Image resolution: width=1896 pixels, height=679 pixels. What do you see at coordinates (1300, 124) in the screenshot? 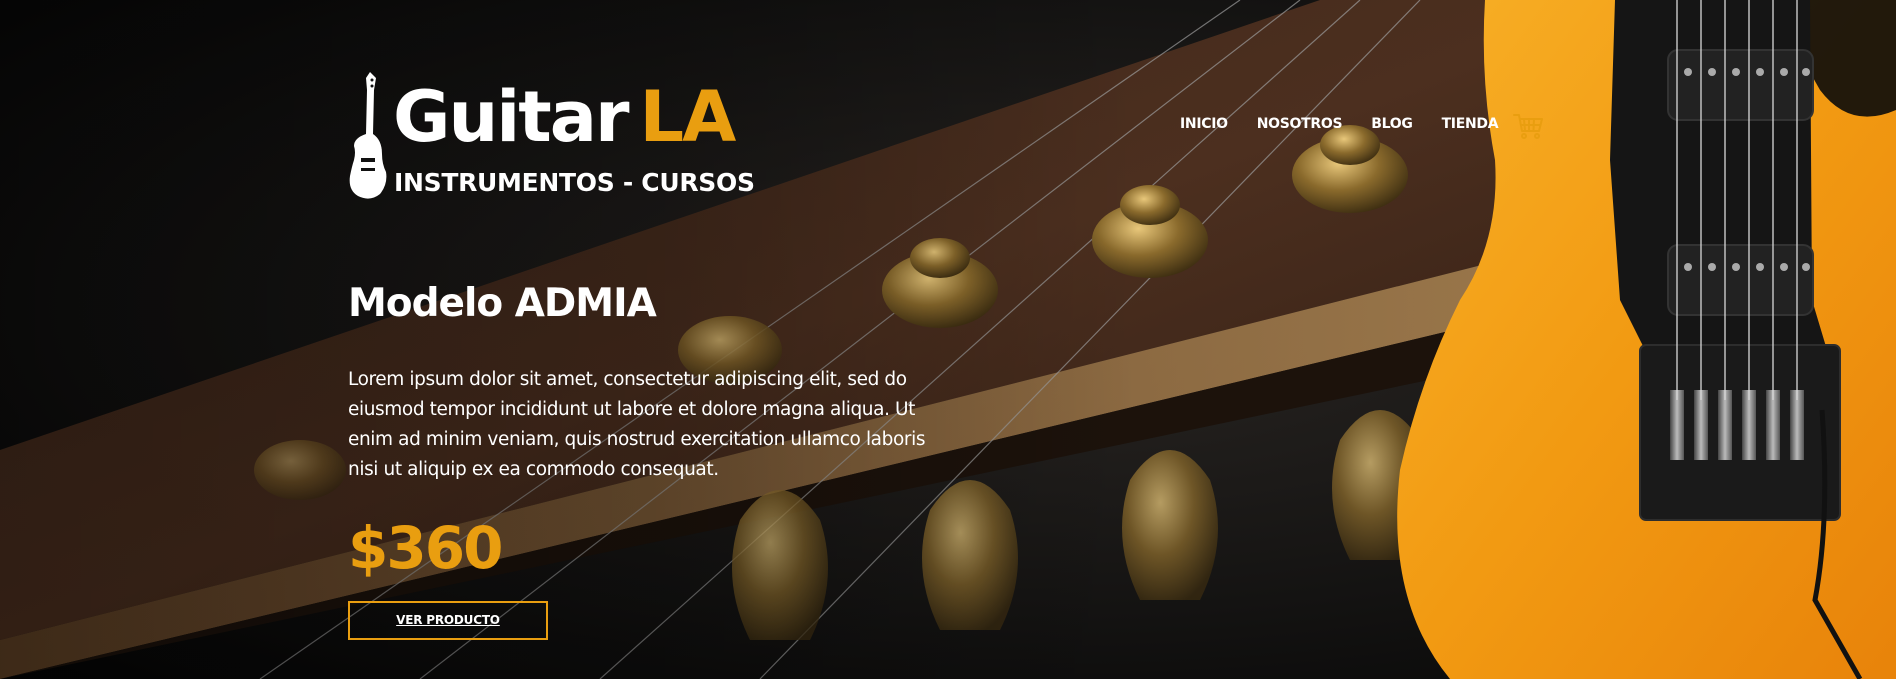
I see `nav-nosotros: NOSOTROS` at bounding box center [1300, 124].